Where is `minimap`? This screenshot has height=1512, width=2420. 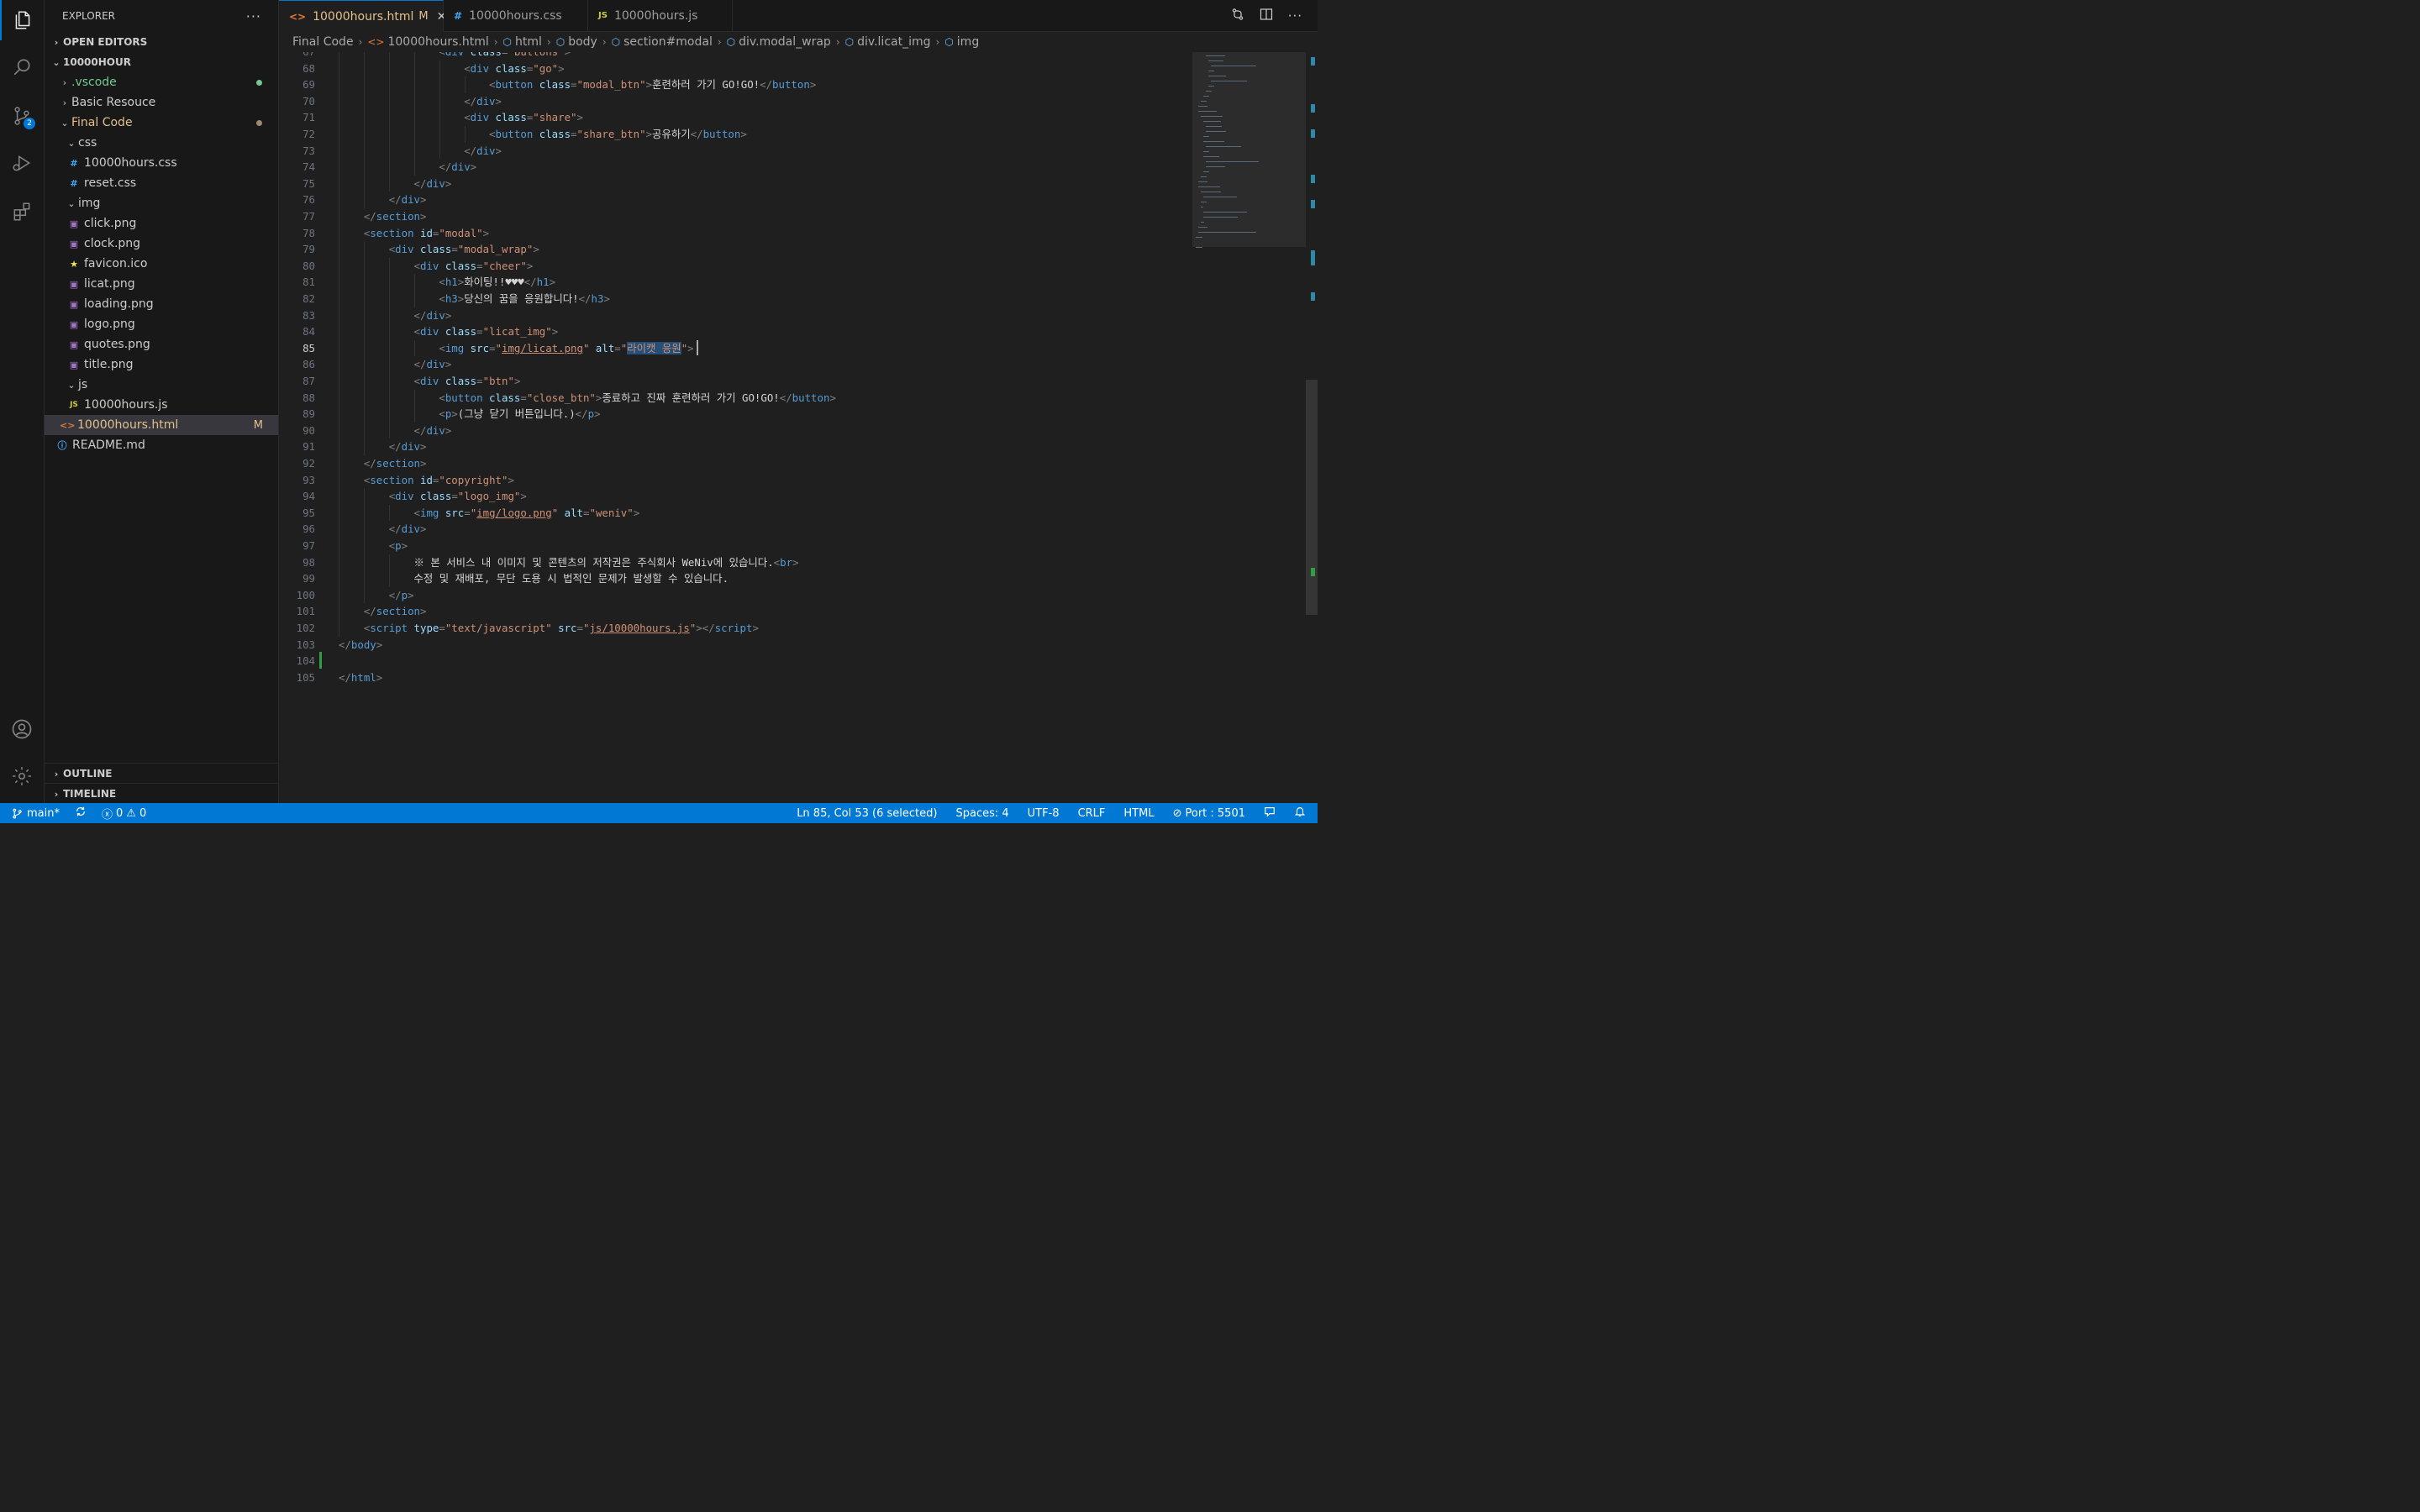
minimap is located at coordinates (1249, 153).